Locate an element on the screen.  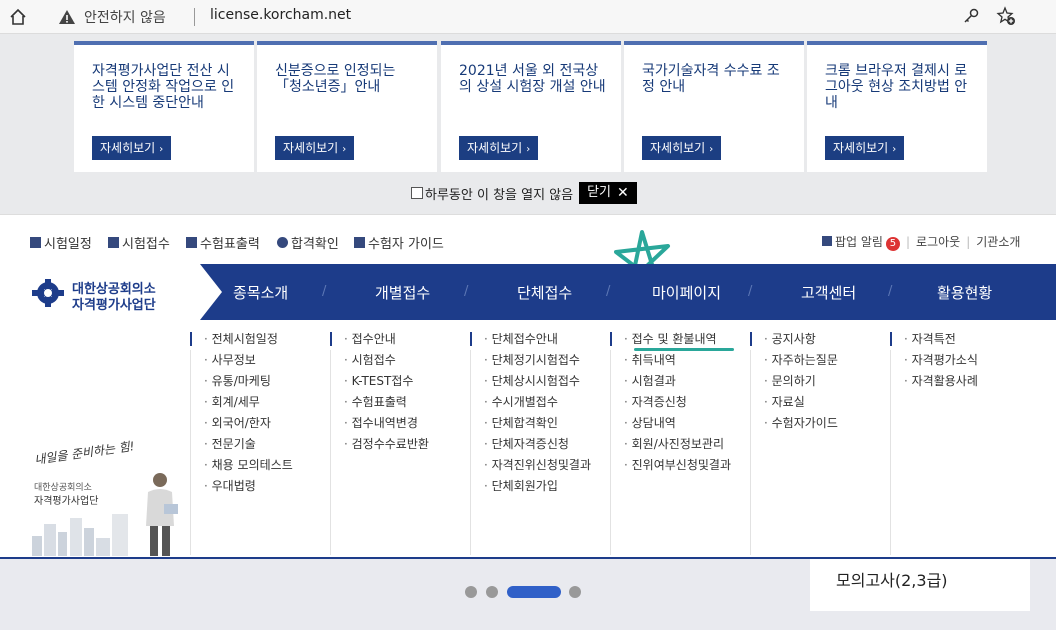
menu-item: 외국어/한자 is located at coordinates (248, 426).